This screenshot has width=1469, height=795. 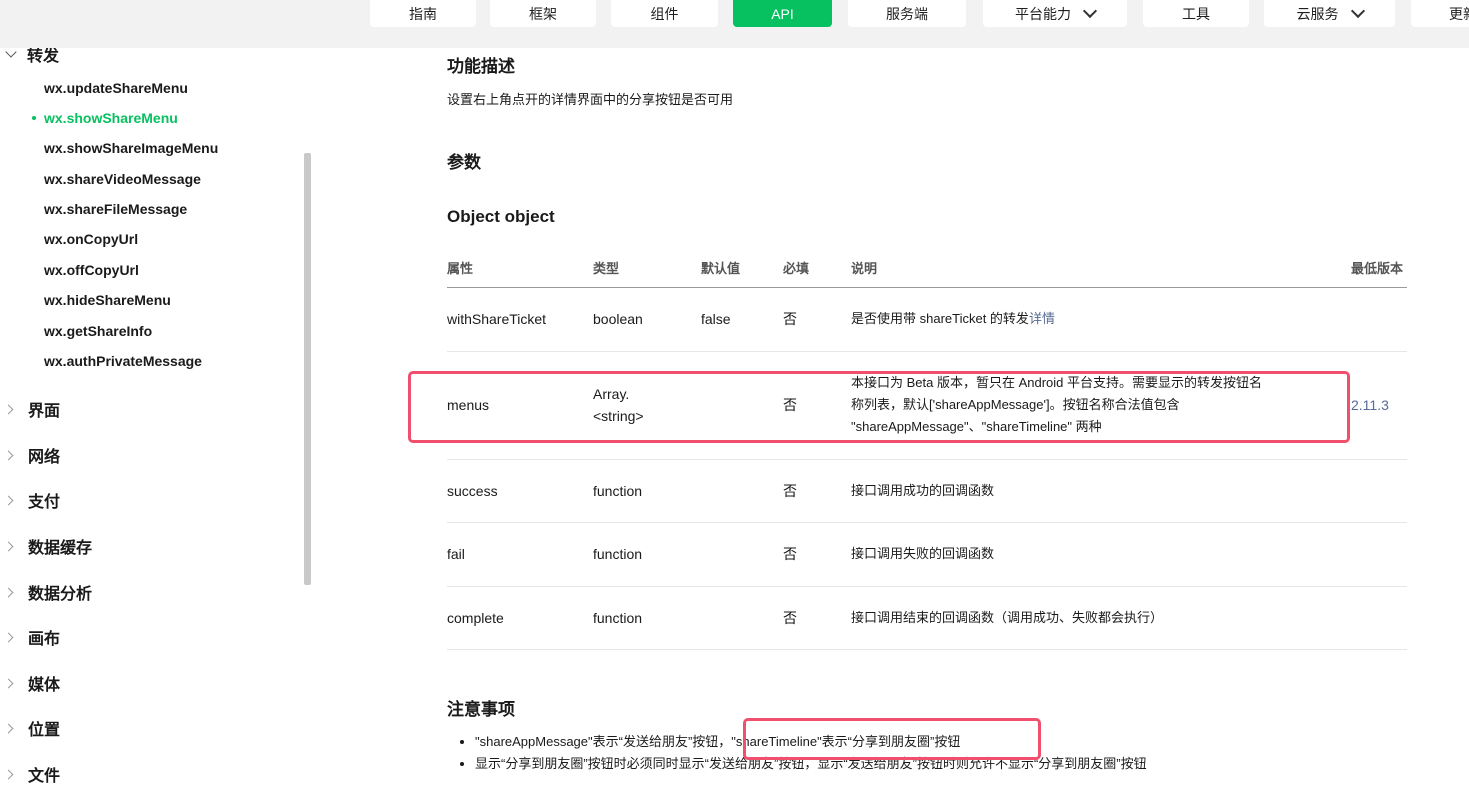 I want to click on details-link: 详情, so click(x=1042, y=318).